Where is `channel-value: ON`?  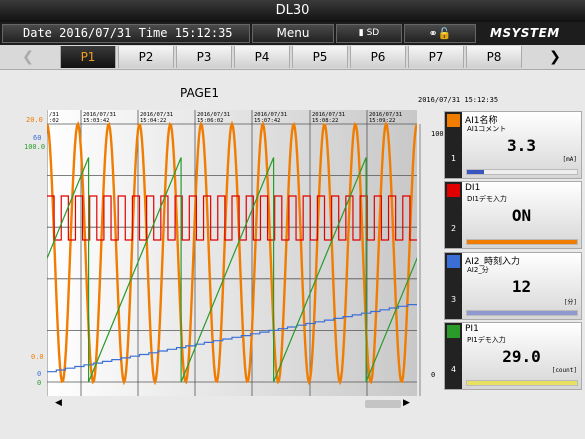 channel-value: ON is located at coordinates (521, 215).